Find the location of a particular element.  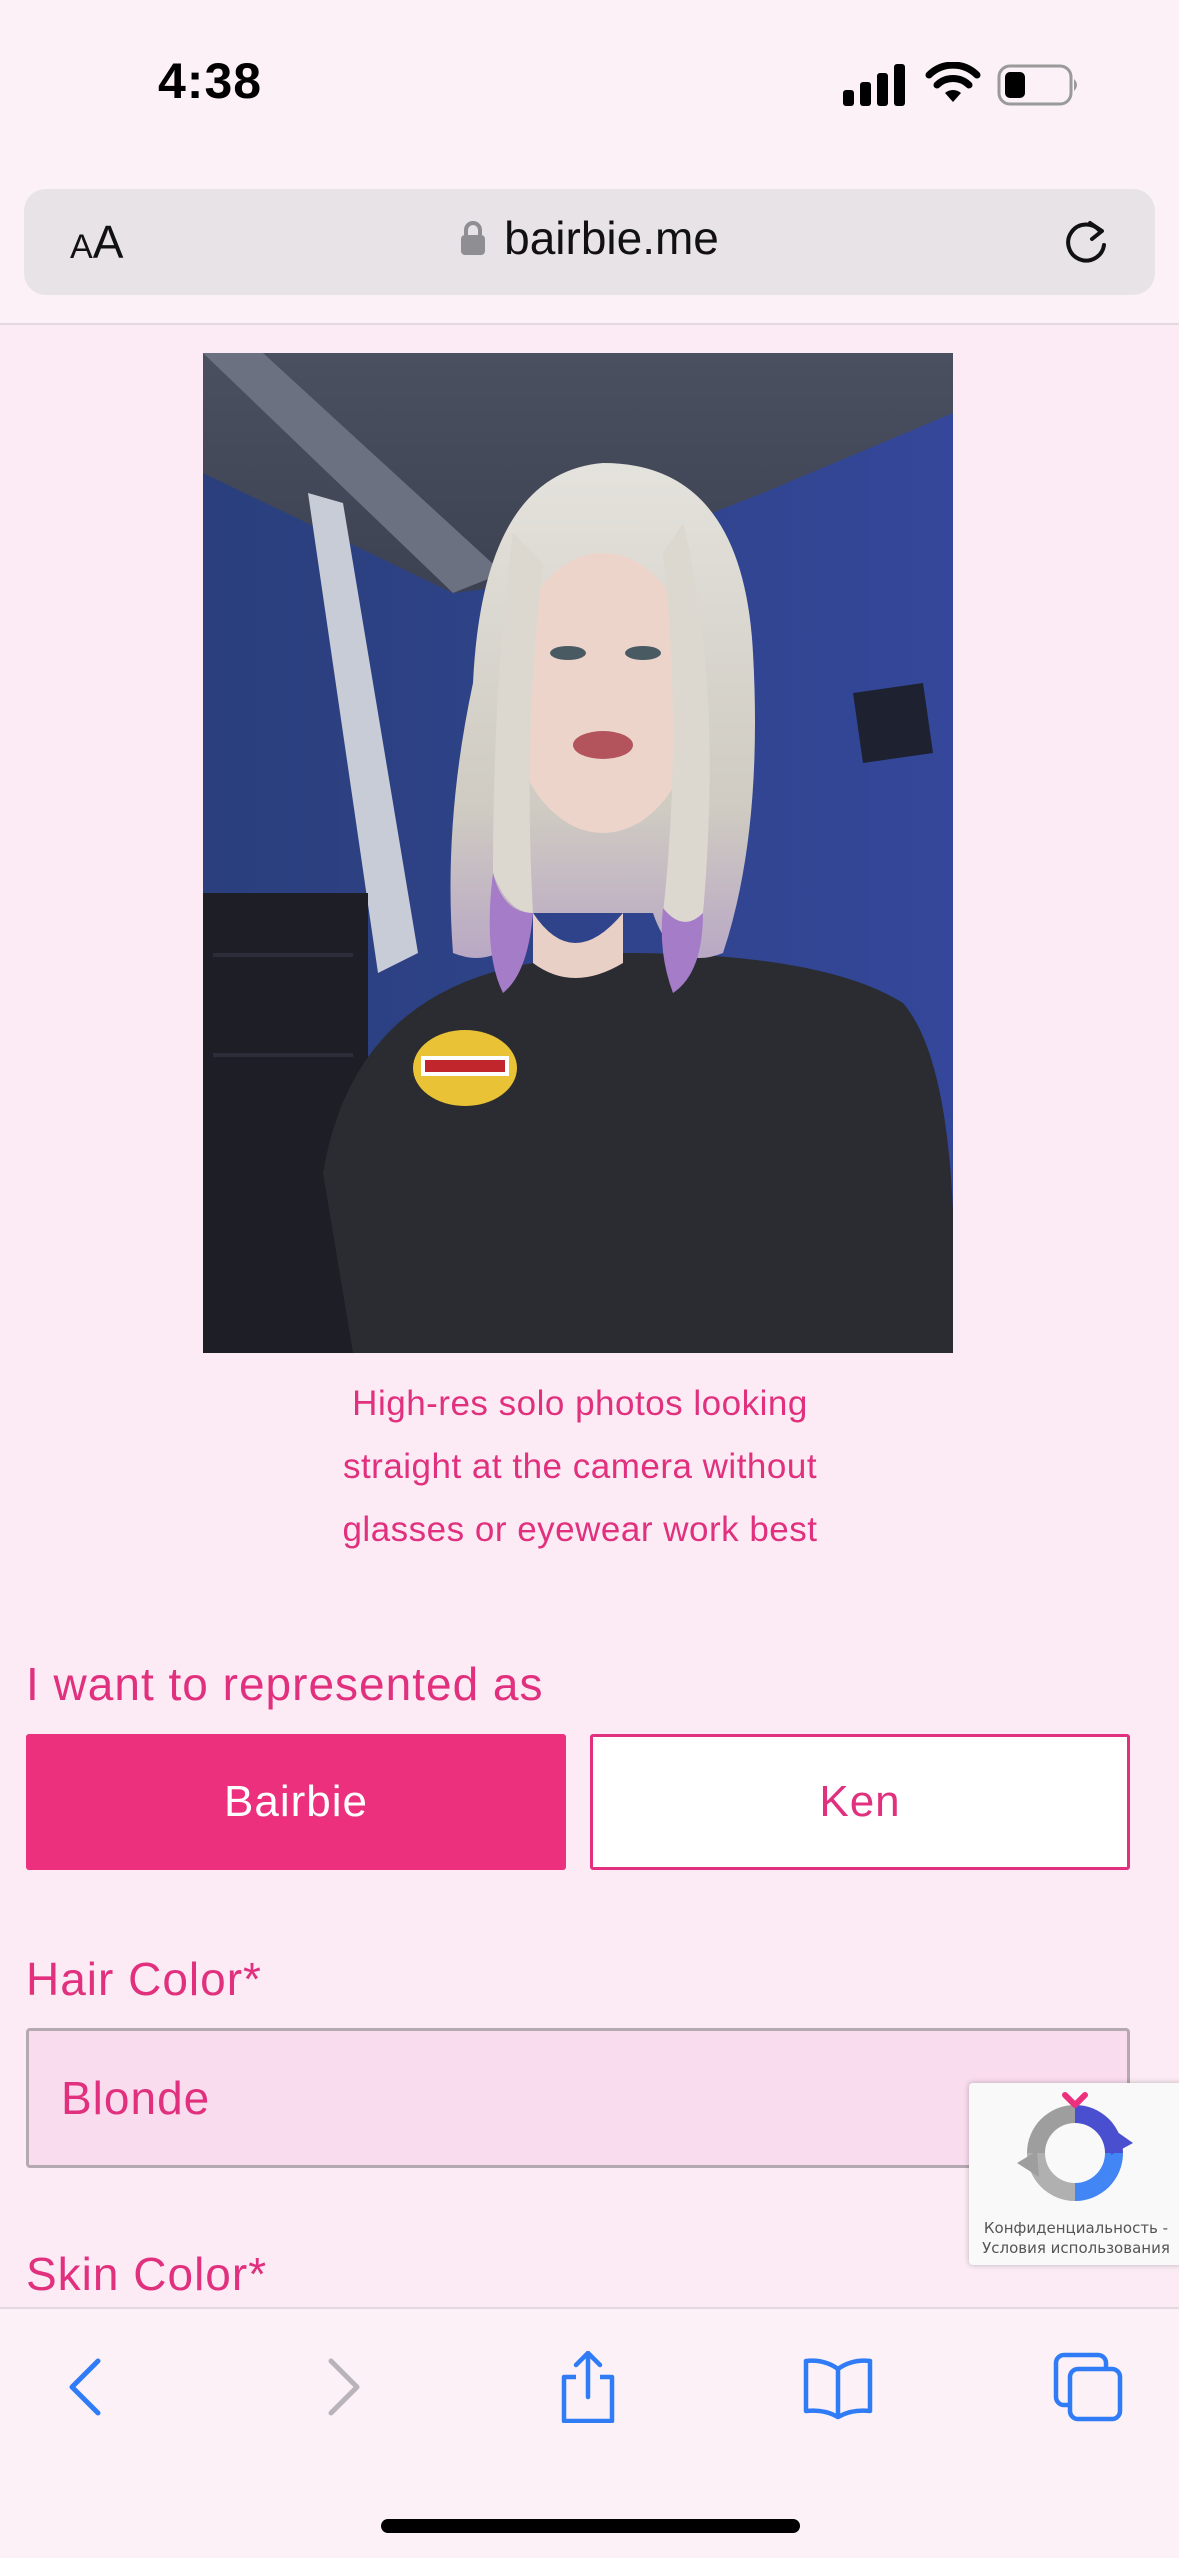

hair-color-label: Hair Color* is located at coordinates (144, 1979).